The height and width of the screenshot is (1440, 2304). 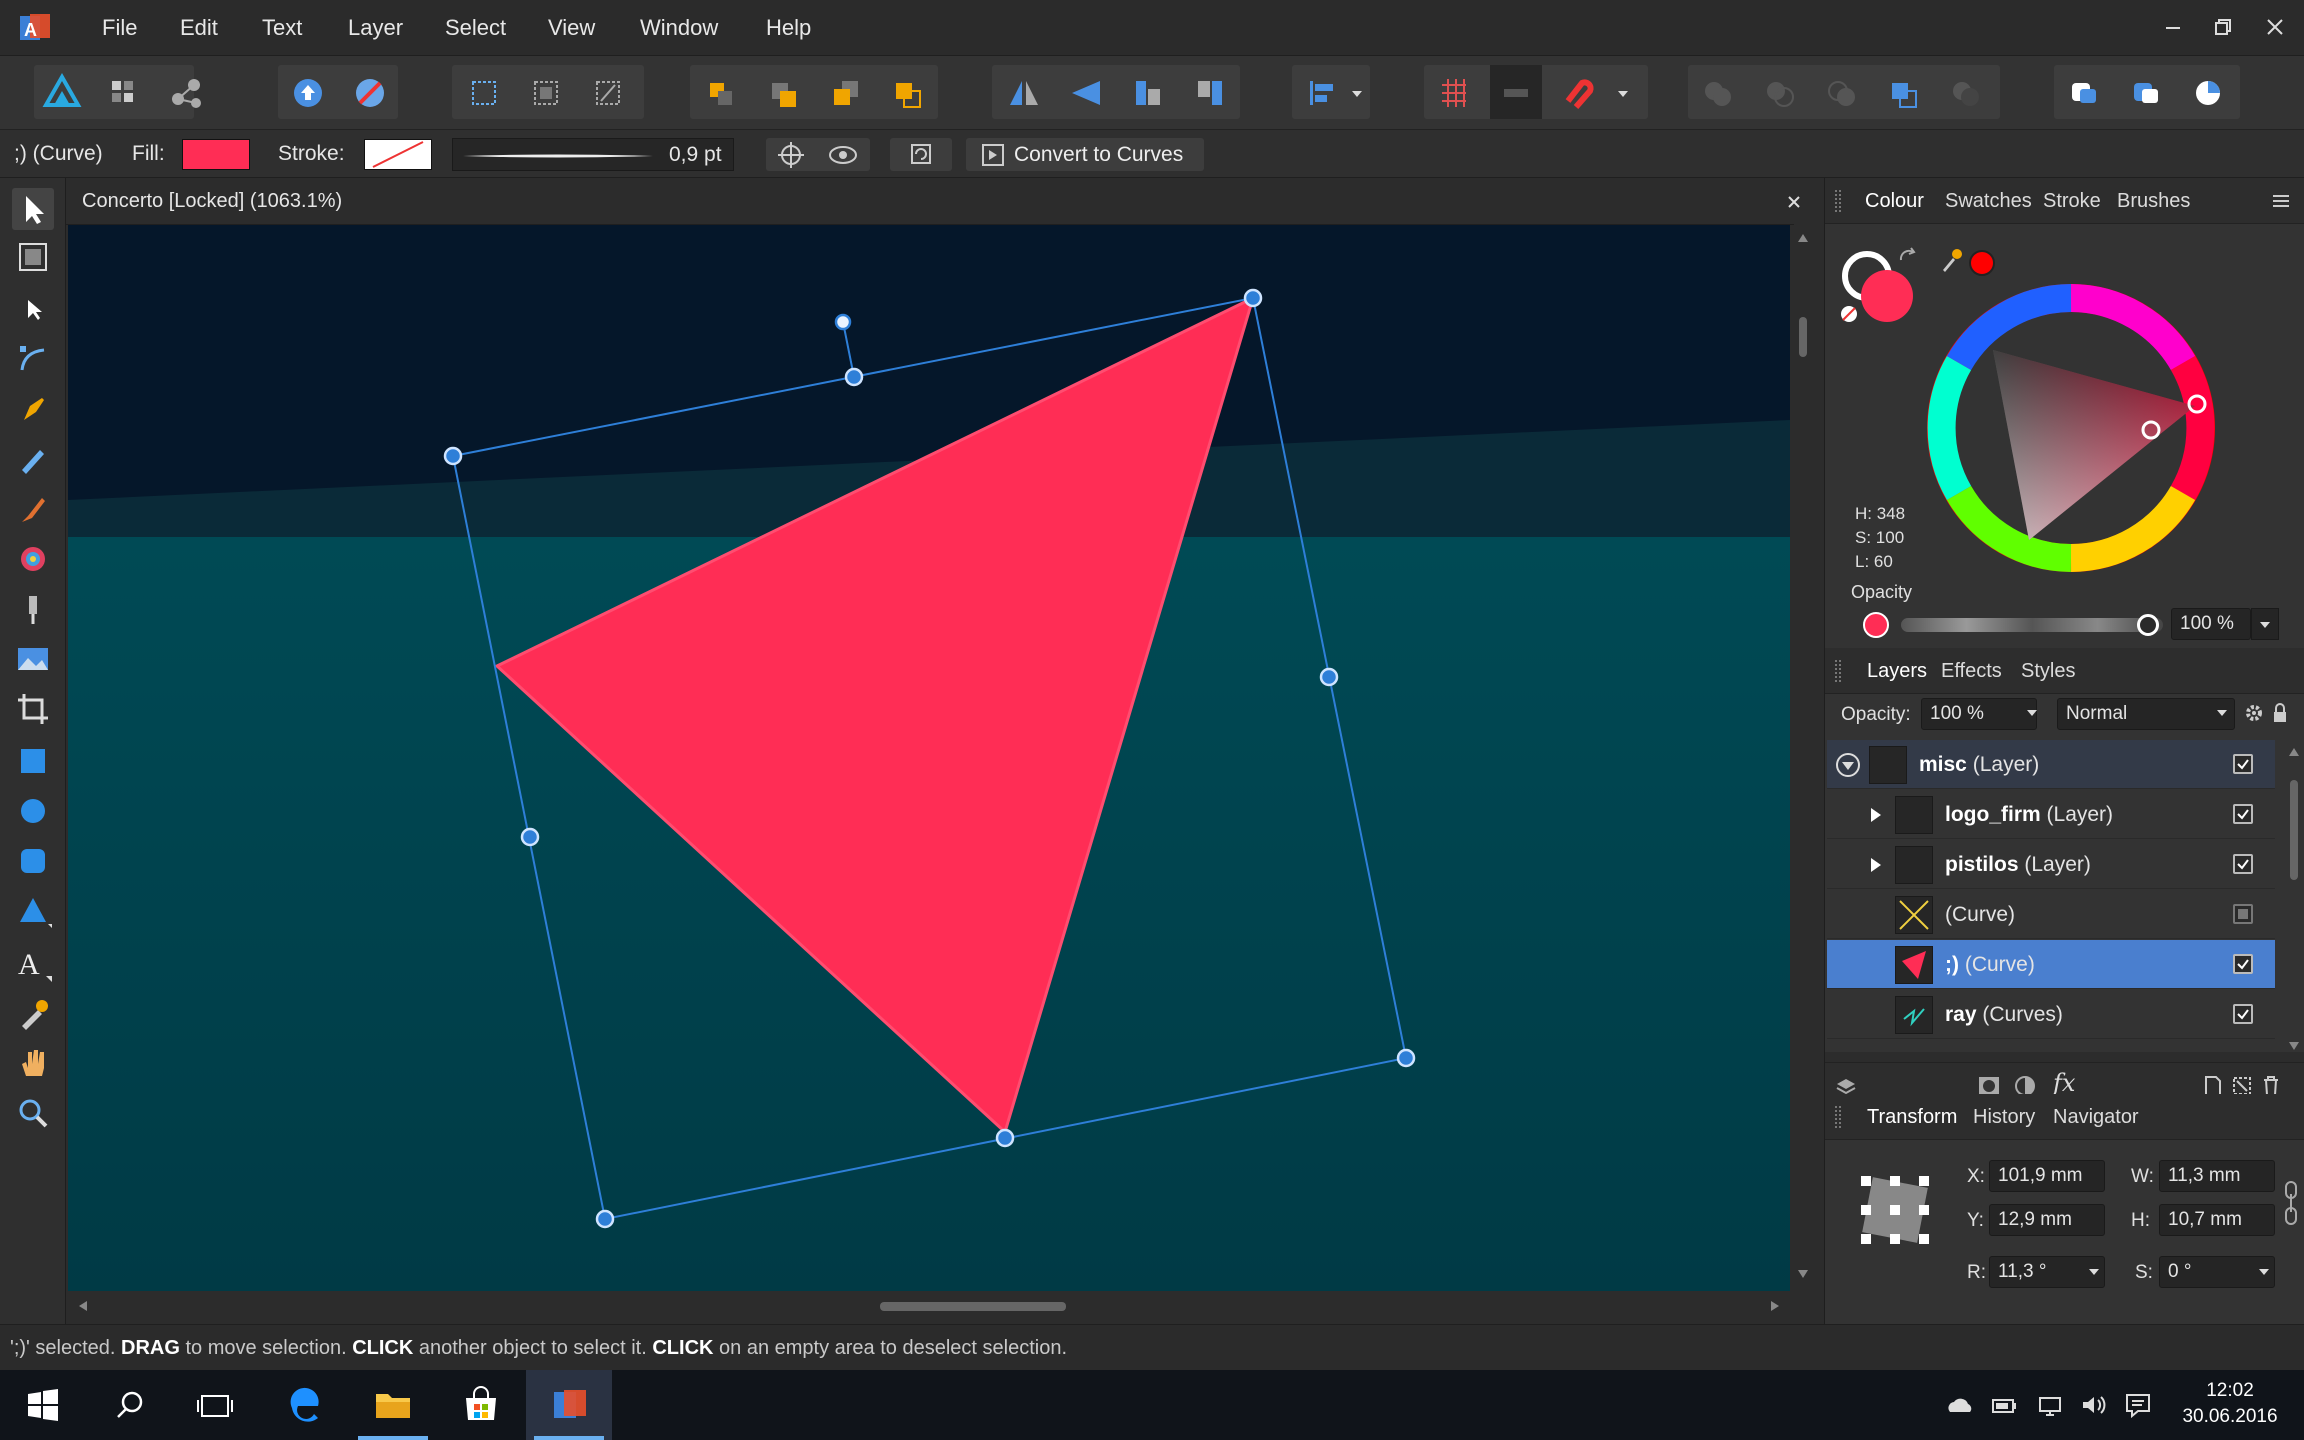 What do you see at coordinates (571, 28) in the screenshot?
I see `menu-view: View` at bounding box center [571, 28].